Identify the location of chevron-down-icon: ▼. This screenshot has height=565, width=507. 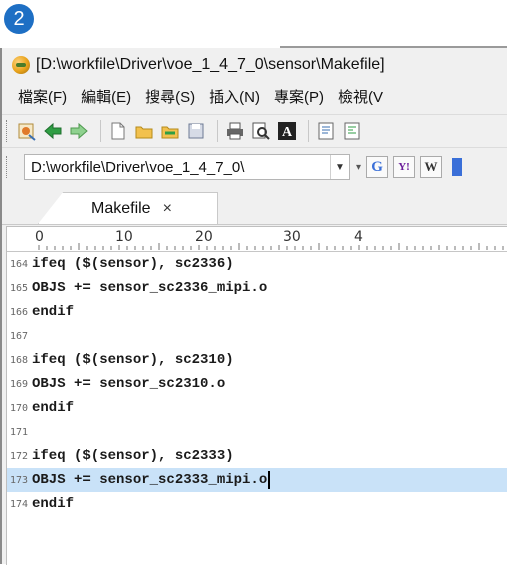
(339, 167).